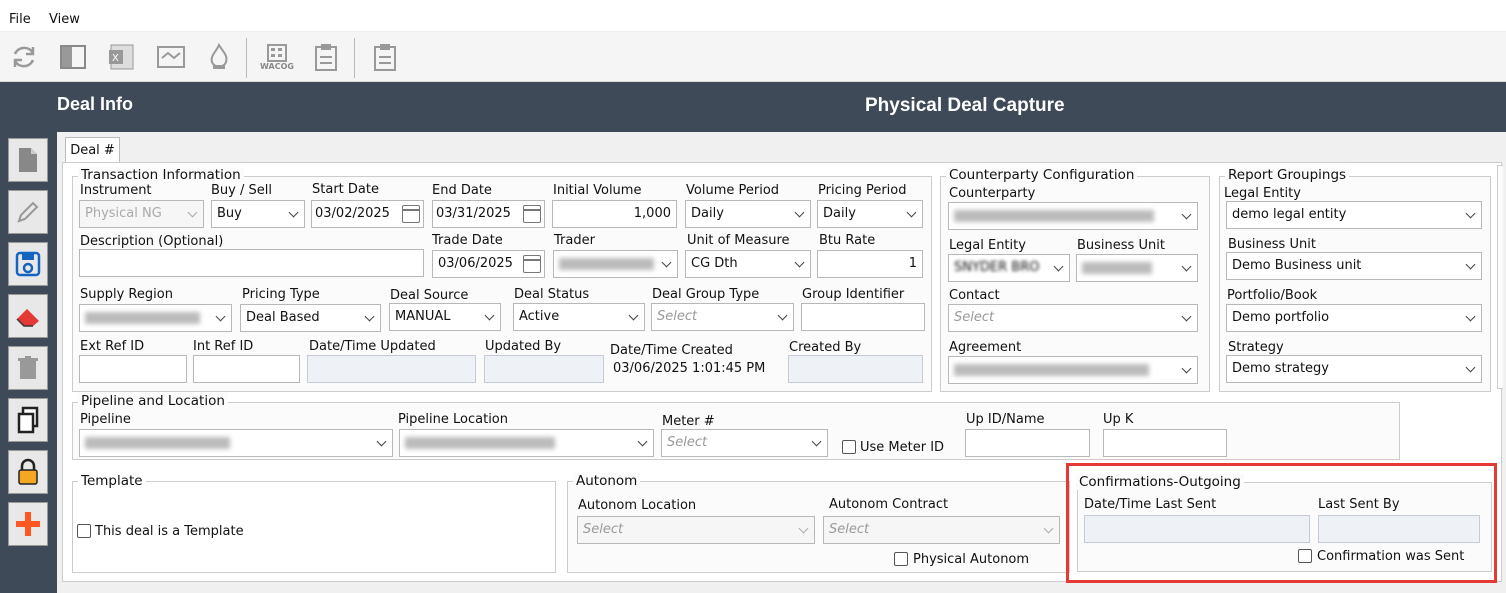 This screenshot has height=593, width=1506. I want to click on page-title: Physical Deal Capture, so click(965, 105).